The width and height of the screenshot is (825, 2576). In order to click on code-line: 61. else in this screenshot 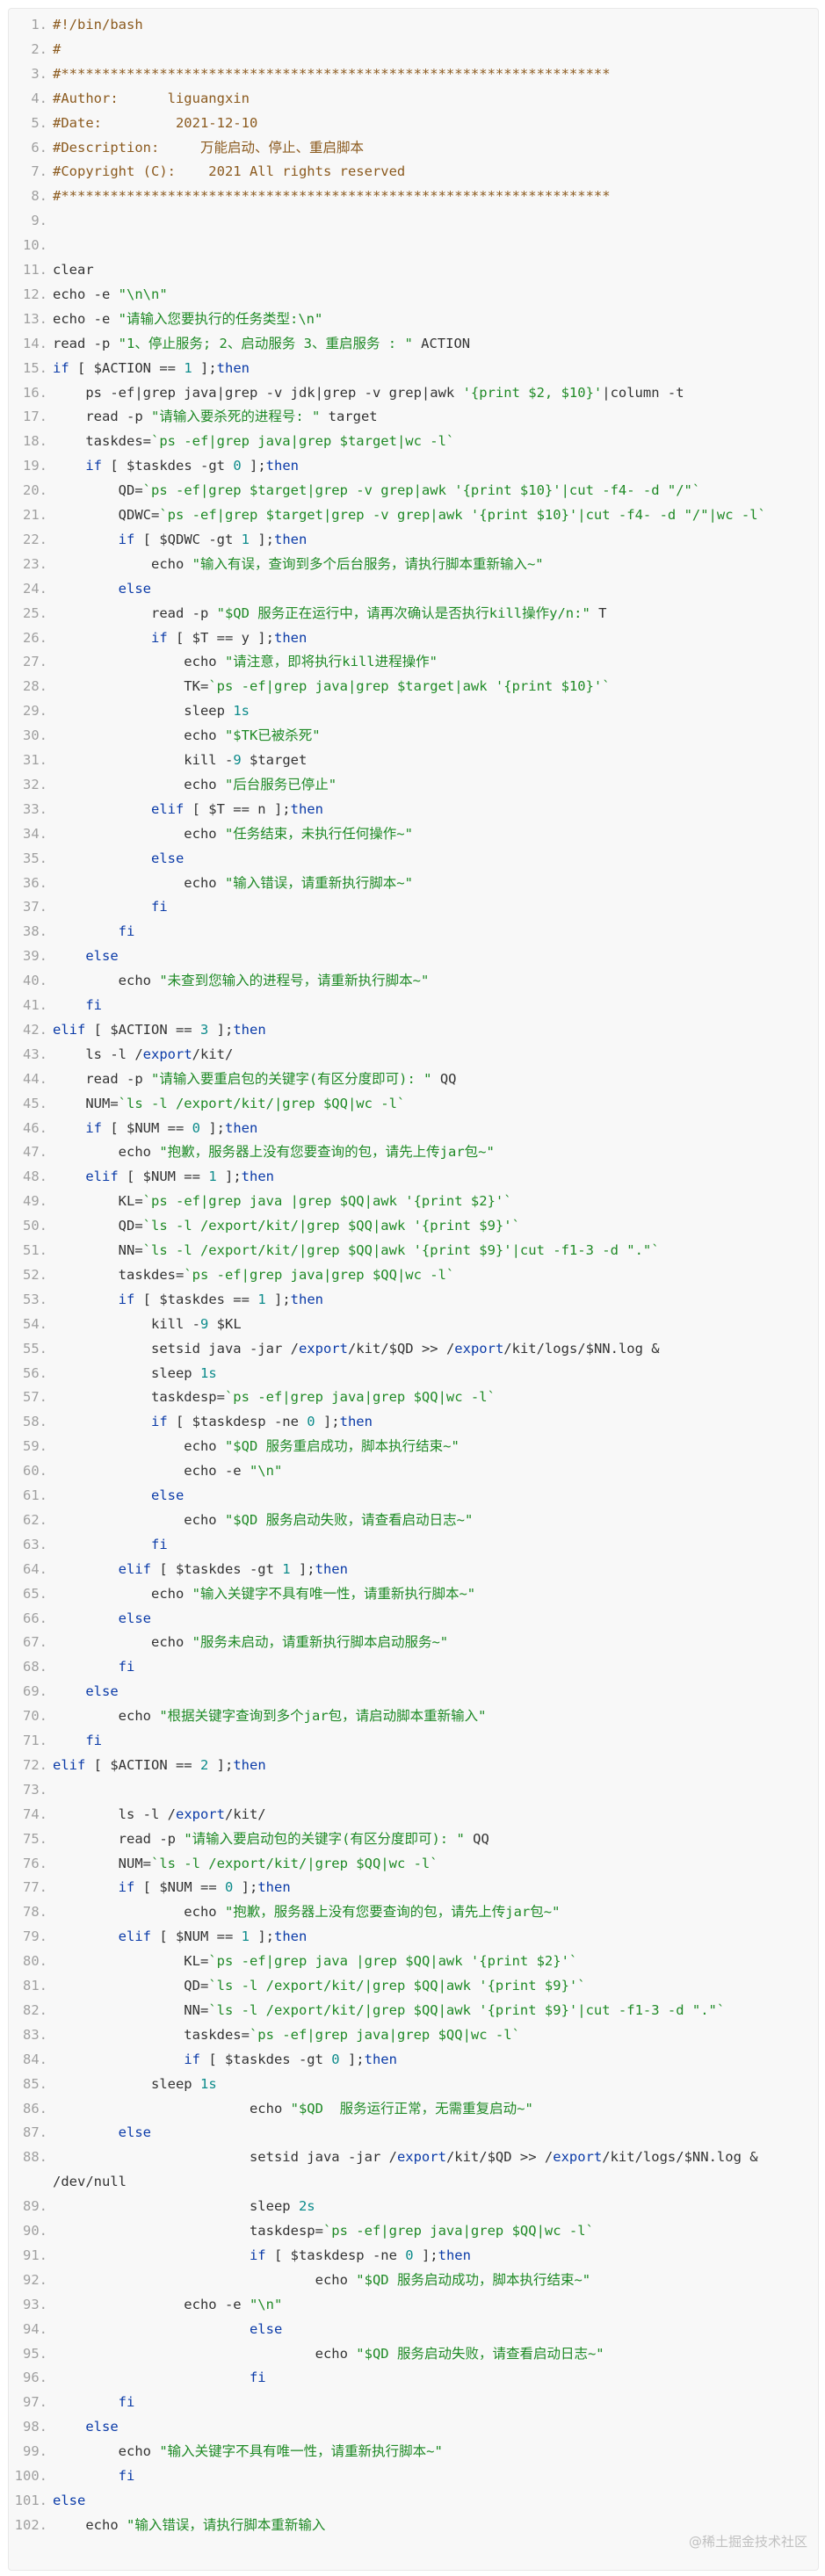, I will do `click(96, 1495)`.